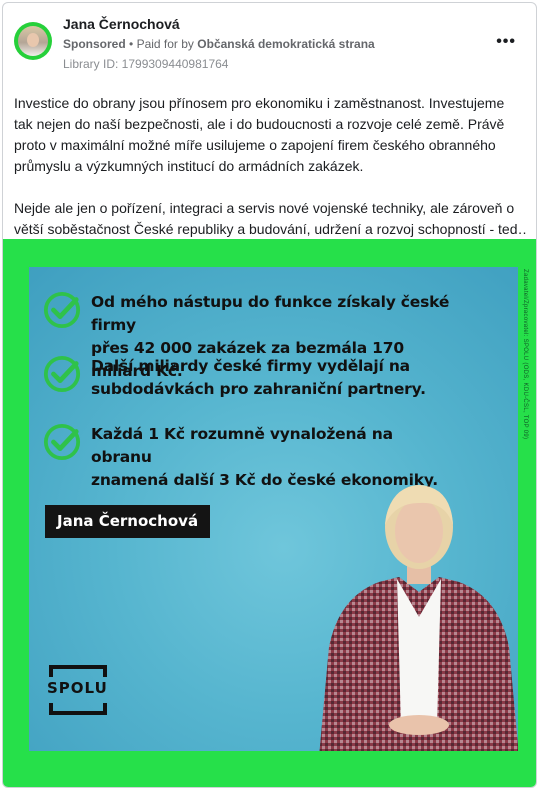  Describe the element at coordinates (250, 366) in the screenshot. I see `bullet-line: Další miliardy české firmy vydělají na` at that location.